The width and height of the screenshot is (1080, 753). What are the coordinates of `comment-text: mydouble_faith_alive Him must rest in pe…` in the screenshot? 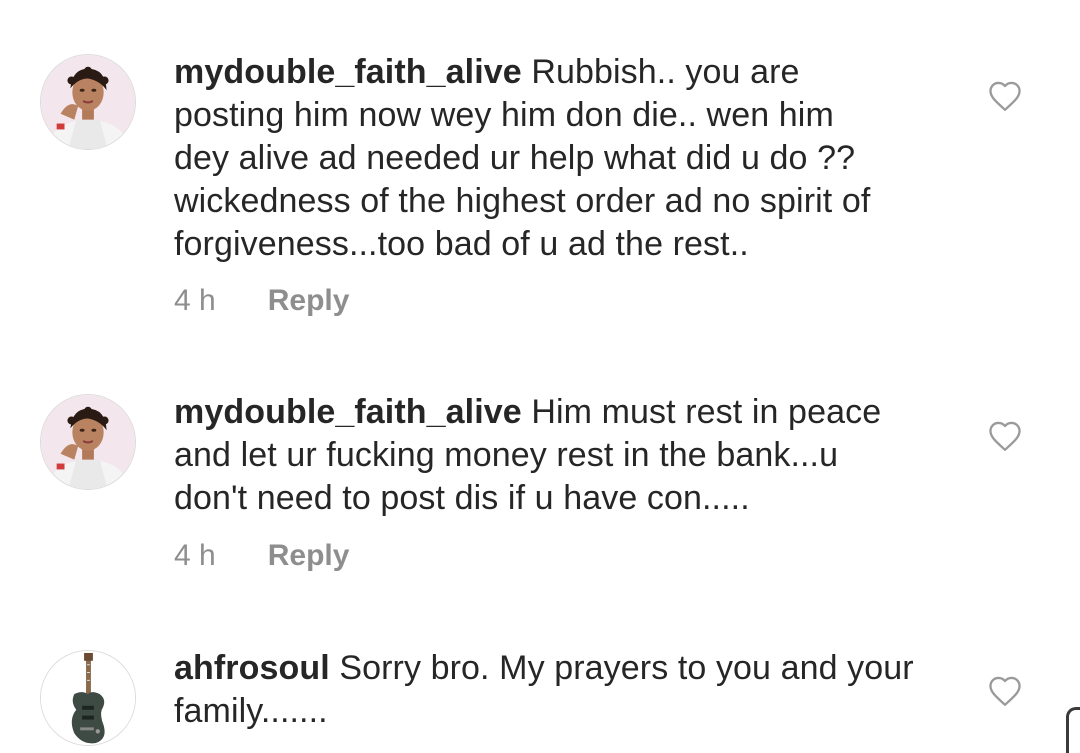 It's located at (569, 455).